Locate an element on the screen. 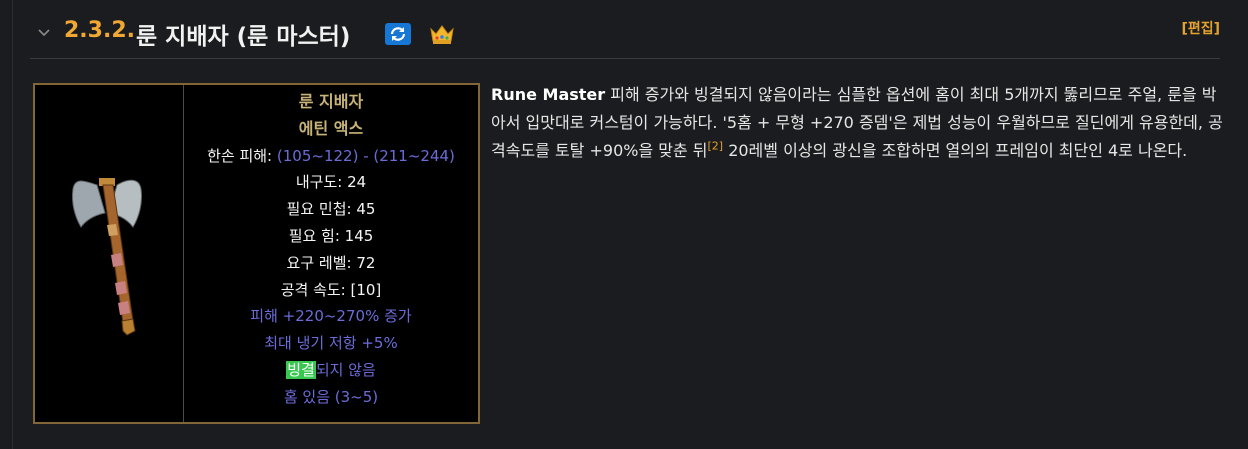  footnote-link: [2] is located at coordinates (716, 146).